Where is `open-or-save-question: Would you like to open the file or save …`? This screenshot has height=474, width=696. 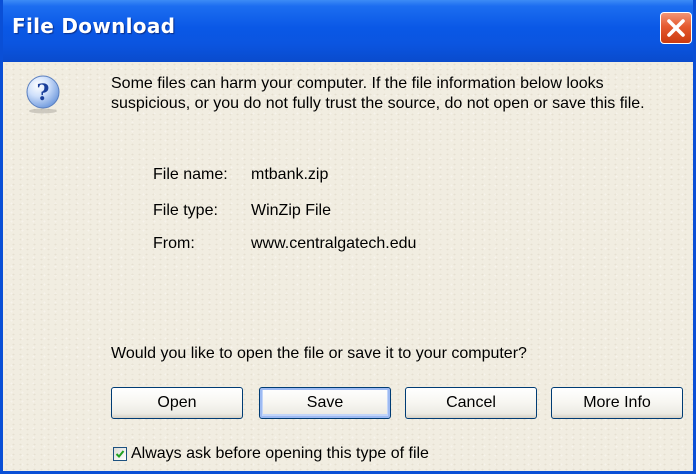
open-or-save-question: Would you like to open the file or save … is located at coordinates (319, 353).